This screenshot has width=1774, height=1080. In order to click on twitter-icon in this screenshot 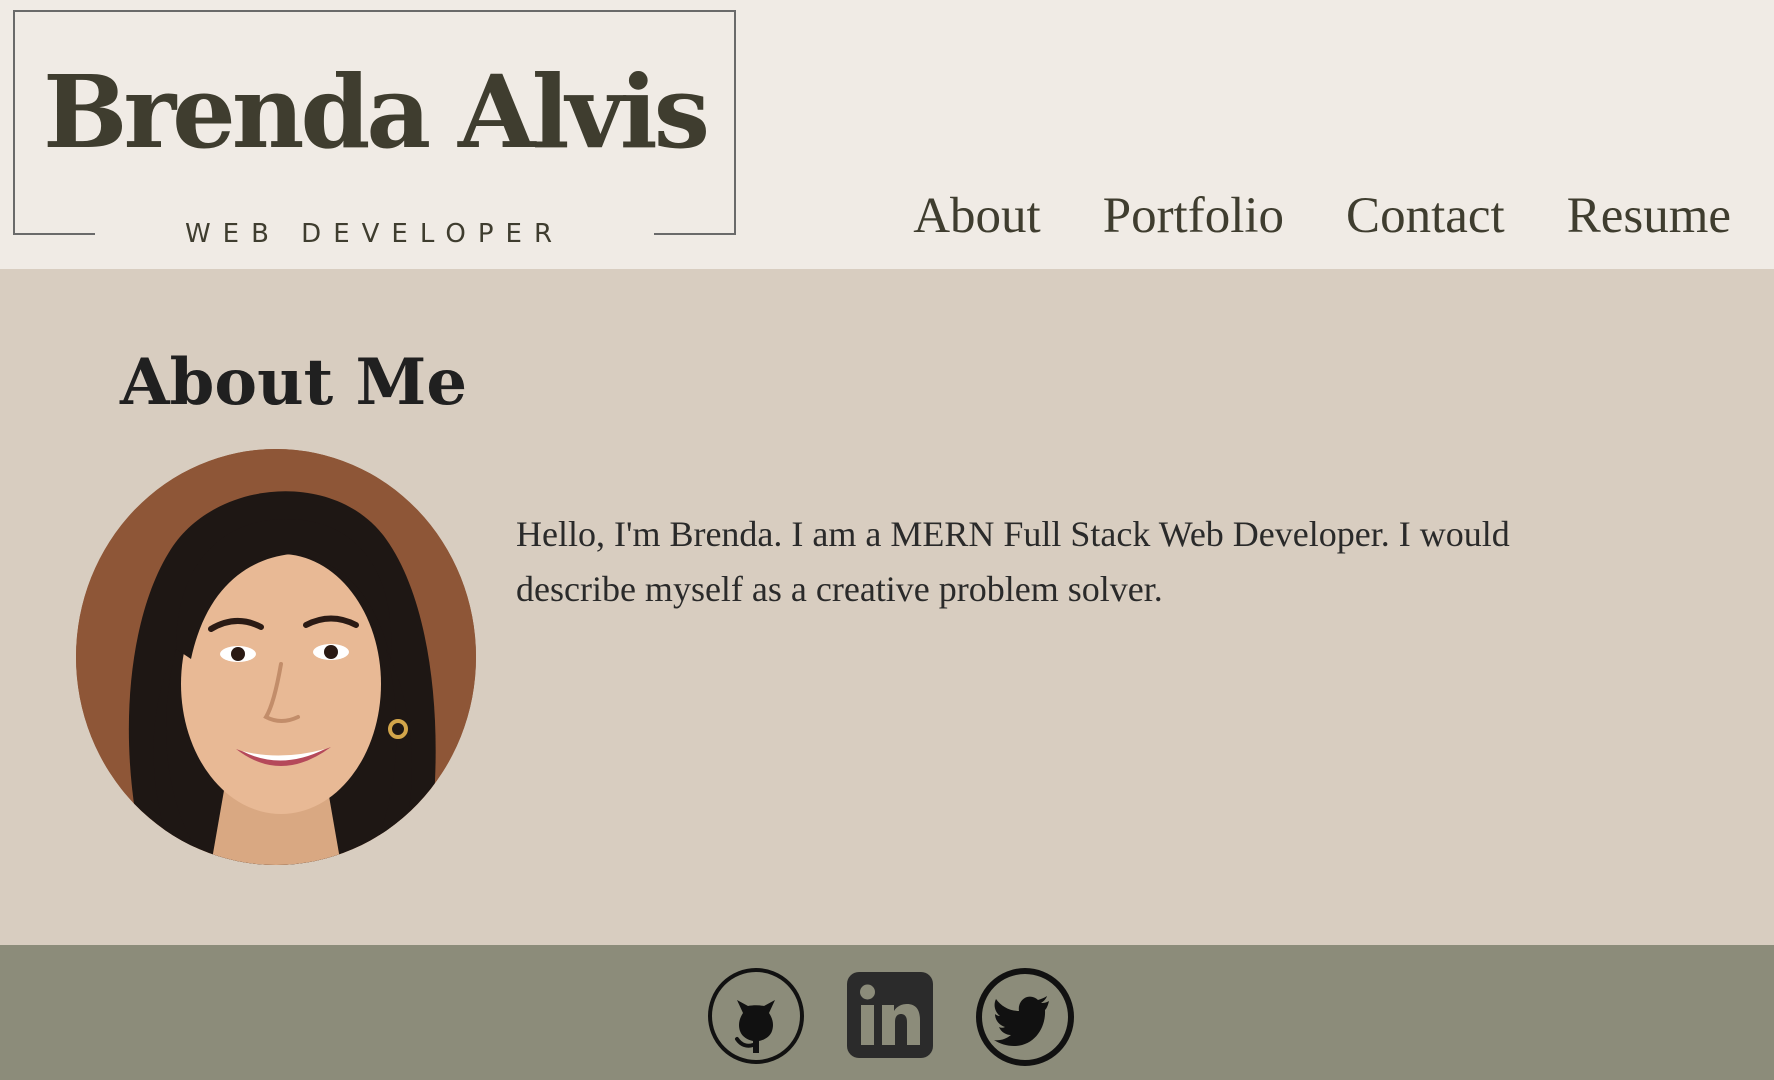, I will do `click(1025, 1017)`.